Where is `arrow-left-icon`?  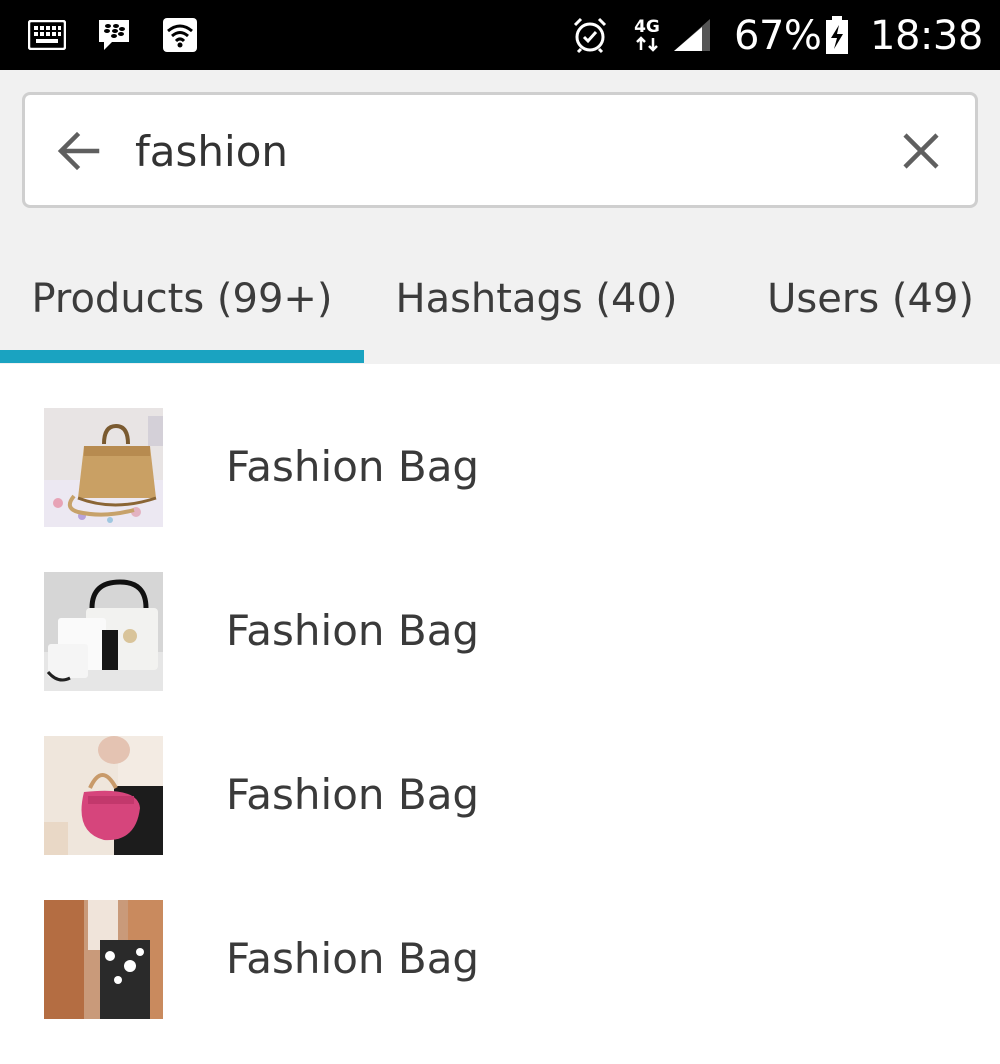 arrow-left-icon is located at coordinates (78, 151).